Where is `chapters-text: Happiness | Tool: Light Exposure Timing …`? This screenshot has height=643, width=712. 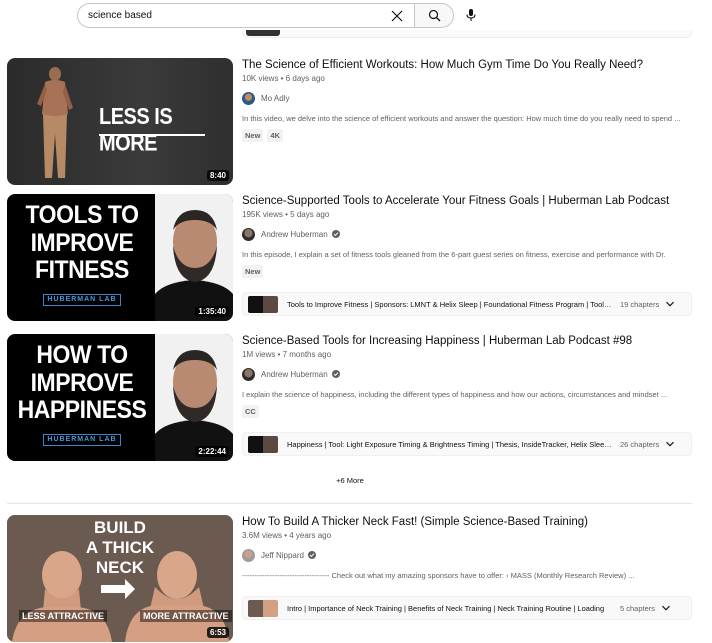
chapters-text: Happiness | Tool: Light Exposure Timing … is located at coordinates (449, 444).